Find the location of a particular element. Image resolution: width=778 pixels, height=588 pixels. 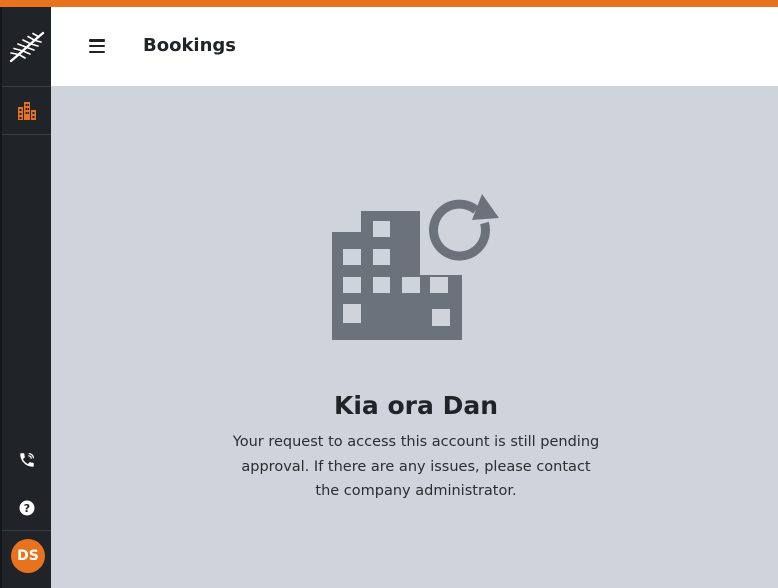

sidebar-item-contact is located at coordinates (26, 460).